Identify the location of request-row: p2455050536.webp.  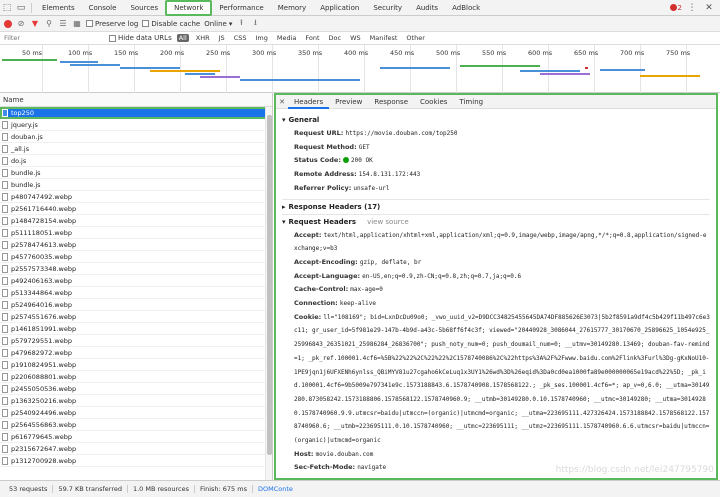
(136, 389).